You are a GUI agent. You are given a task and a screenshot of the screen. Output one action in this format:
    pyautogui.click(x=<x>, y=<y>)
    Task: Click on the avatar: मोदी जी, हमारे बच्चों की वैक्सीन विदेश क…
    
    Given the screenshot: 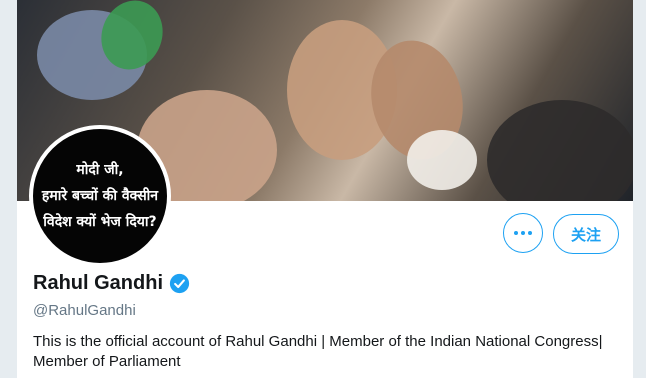 What is the action you would take?
    pyautogui.click(x=100, y=196)
    